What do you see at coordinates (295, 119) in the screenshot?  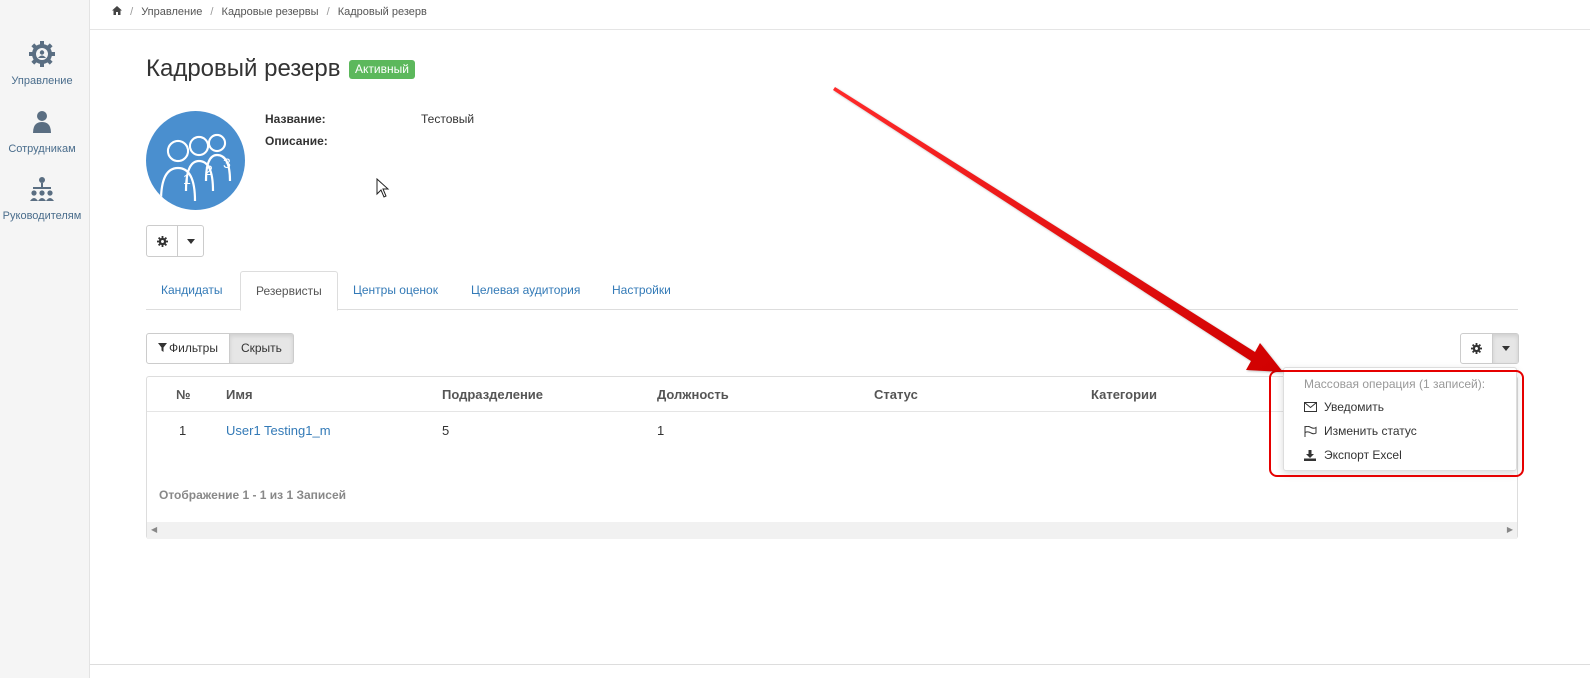 I see `name-label: Название:` at bounding box center [295, 119].